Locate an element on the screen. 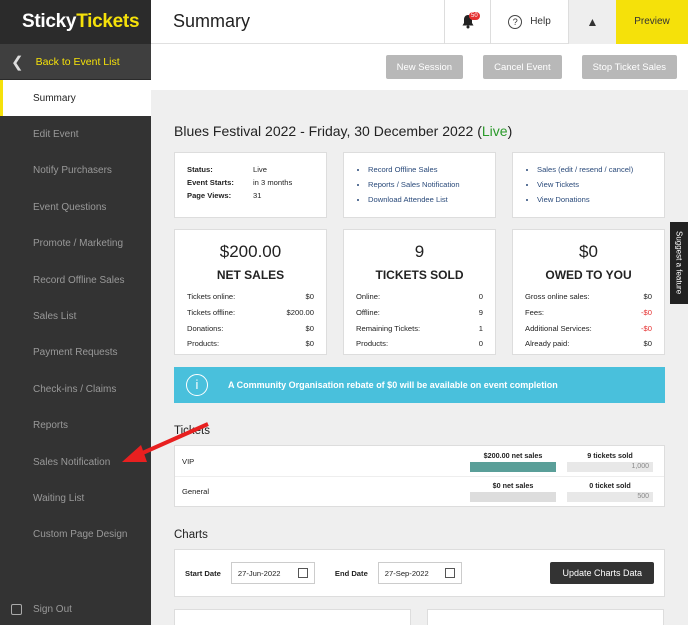  topbar: Summary 50 ? Help ▲ Preview is located at coordinates (419, 22).